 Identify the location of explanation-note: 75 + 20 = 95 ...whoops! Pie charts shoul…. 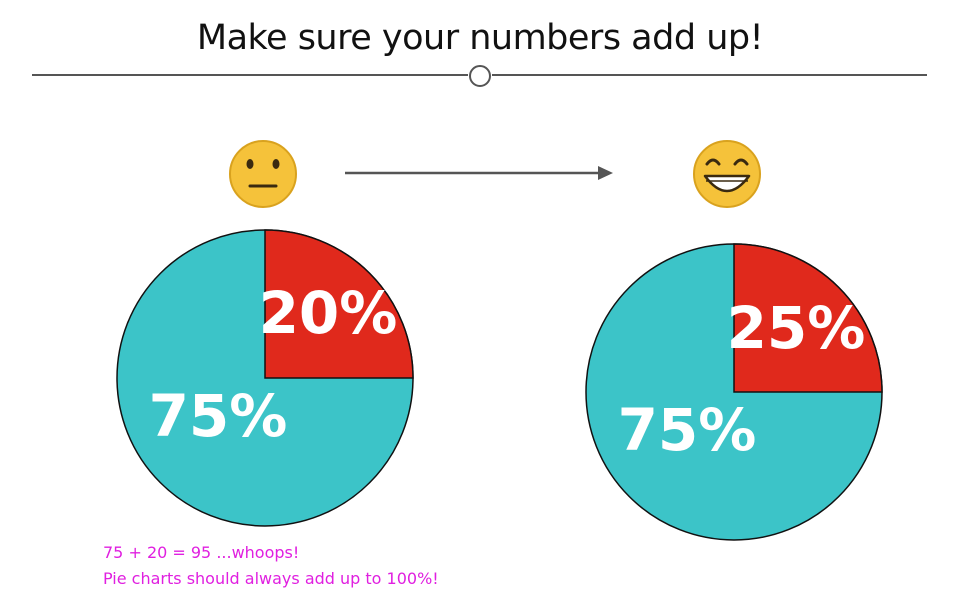
(271, 566).